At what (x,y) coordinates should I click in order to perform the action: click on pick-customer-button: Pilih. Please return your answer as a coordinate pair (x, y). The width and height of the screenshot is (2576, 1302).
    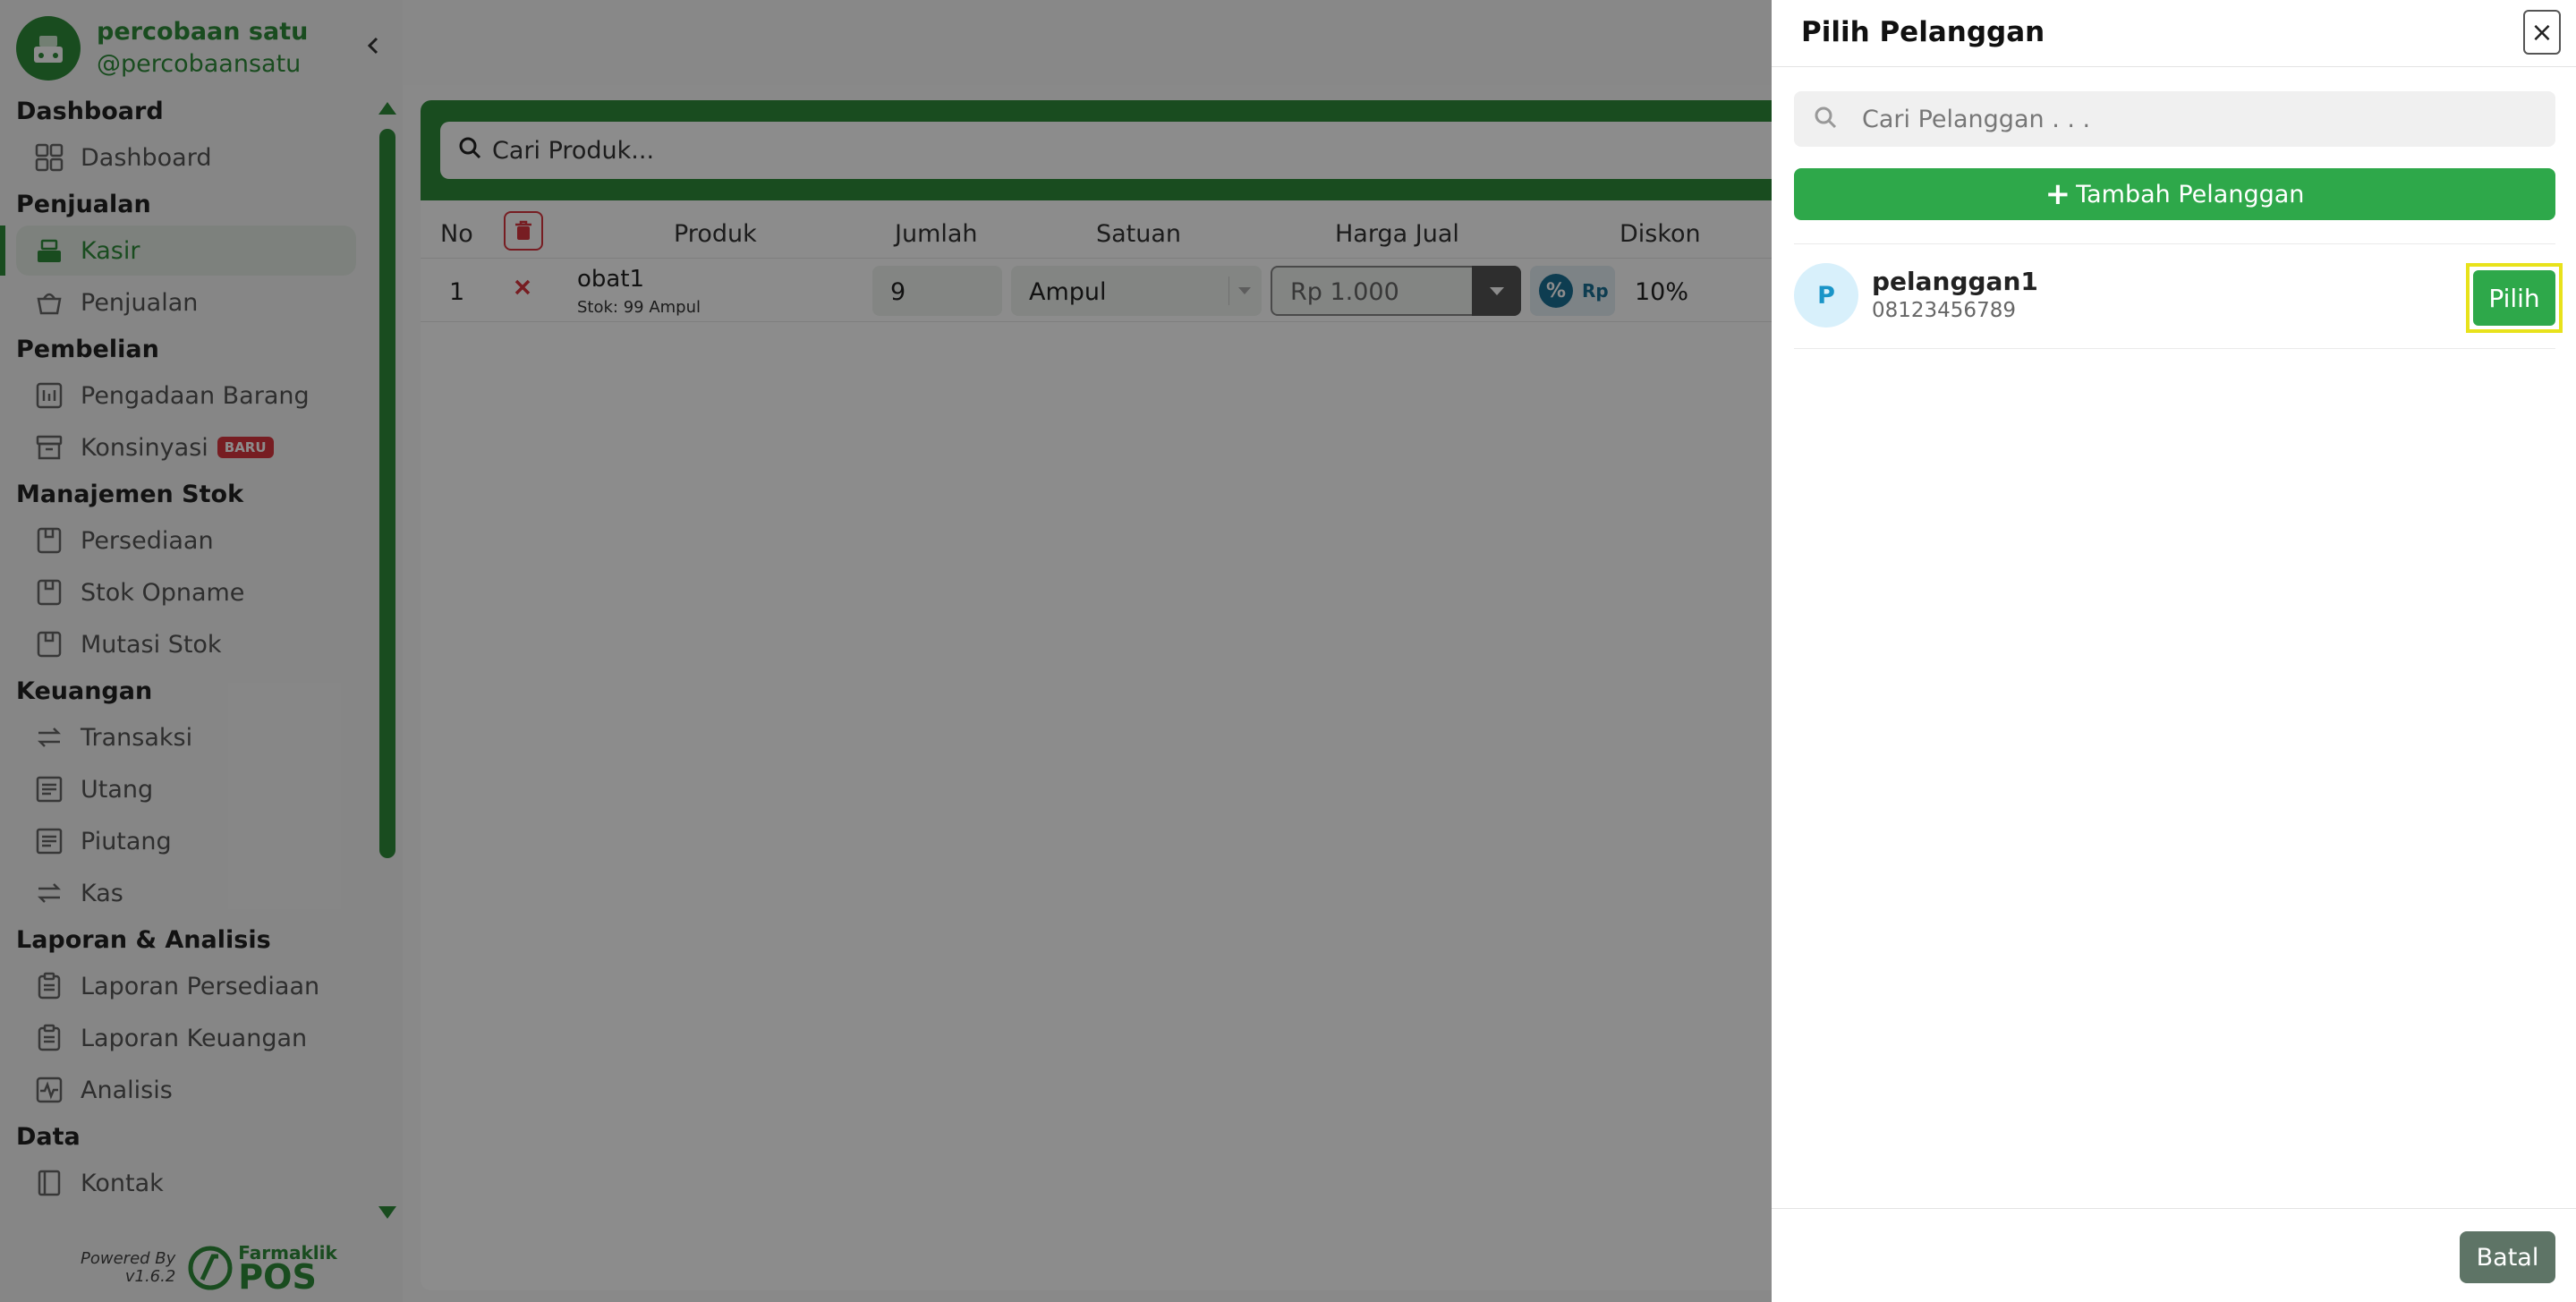
    Looking at the image, I should click on (2514, 298).